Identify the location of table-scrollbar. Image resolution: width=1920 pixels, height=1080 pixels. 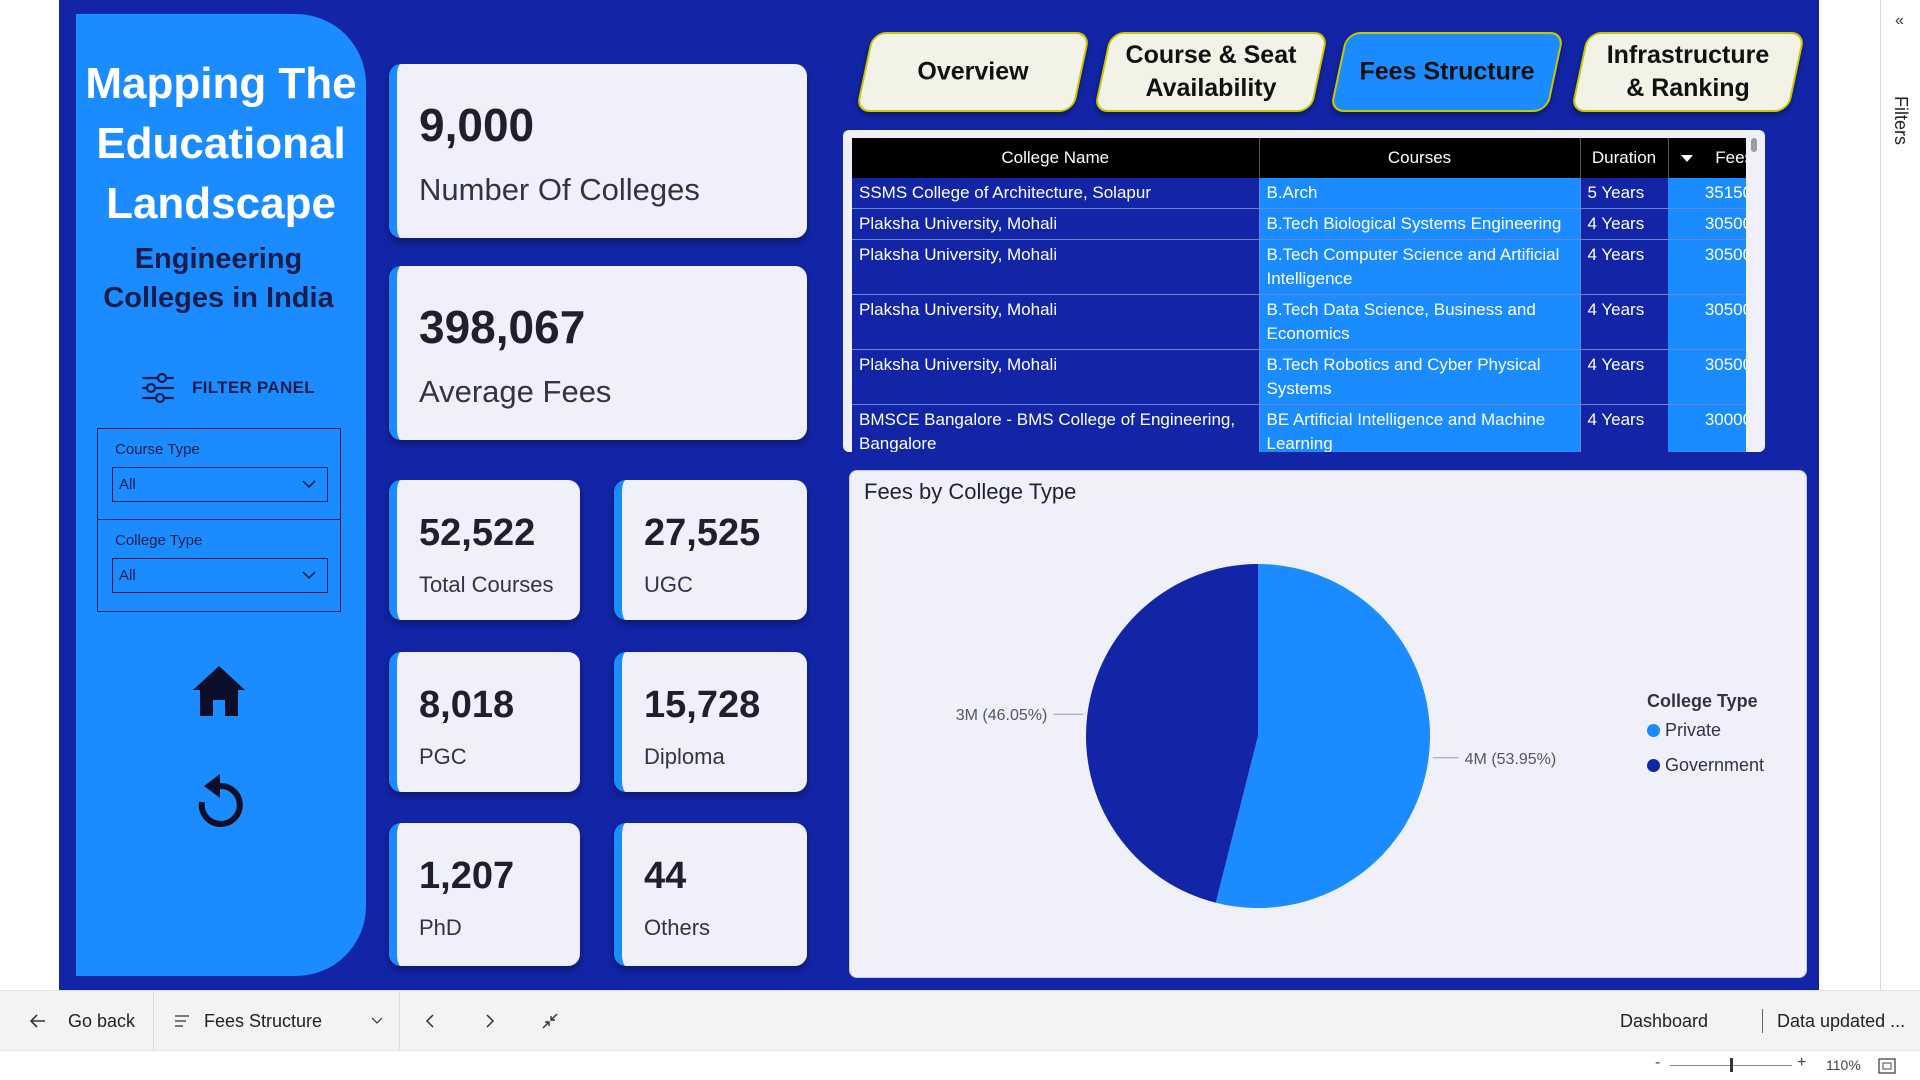
(1754, 293).